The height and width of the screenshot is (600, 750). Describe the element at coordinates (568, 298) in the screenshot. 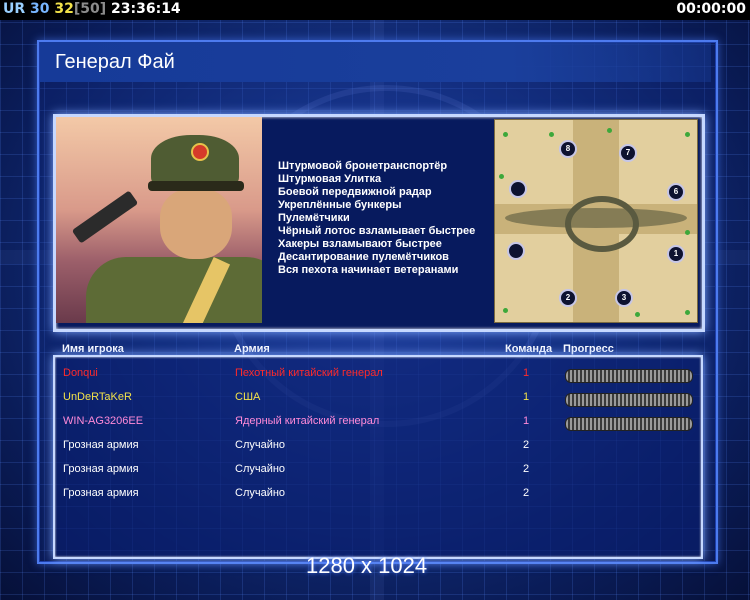

I see `spawn-marker: 2` at that location.